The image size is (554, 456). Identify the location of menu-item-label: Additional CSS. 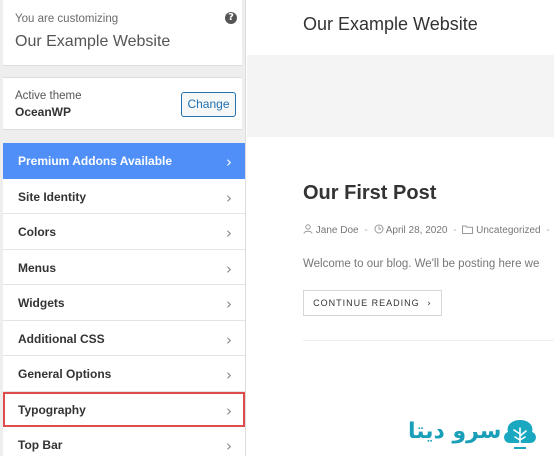
(61, 338).